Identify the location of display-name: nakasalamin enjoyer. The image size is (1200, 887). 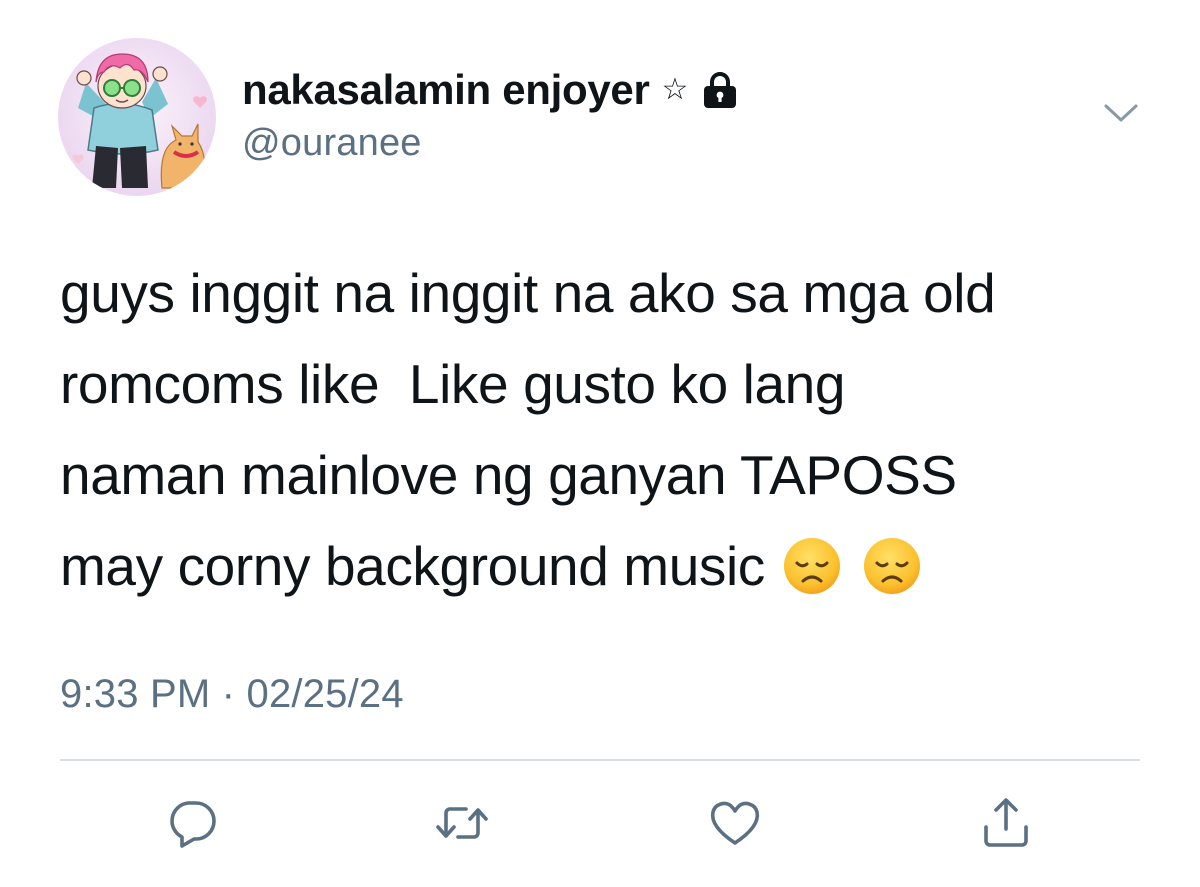
(446, 90).